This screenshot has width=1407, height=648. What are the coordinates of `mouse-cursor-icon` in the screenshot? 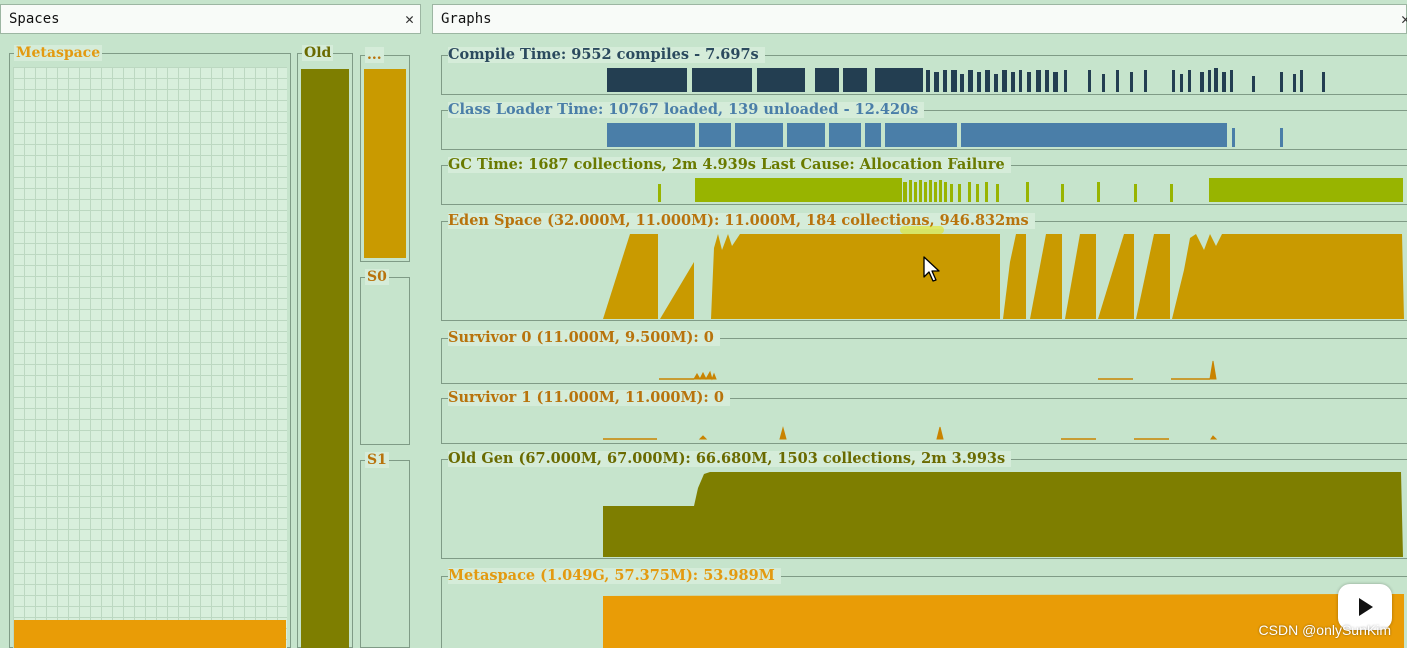 It's located at (931, 269).